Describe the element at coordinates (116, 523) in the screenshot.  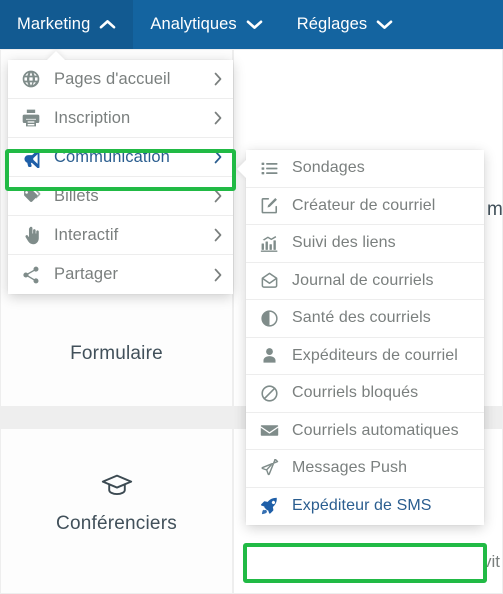
I see `background-tile-label: Conférenciers` at that location.